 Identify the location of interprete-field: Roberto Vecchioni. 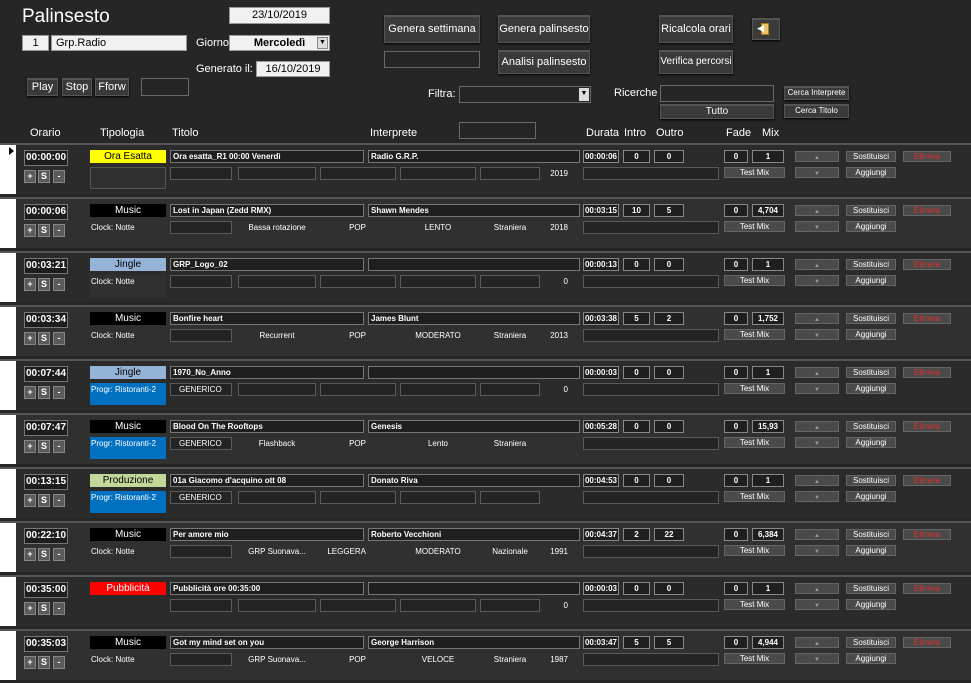
(474, 534).